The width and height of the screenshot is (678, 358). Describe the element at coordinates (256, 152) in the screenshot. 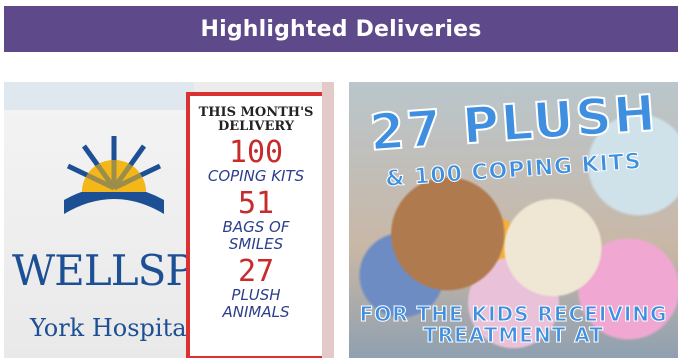

I see `notice-count: 100` at that location.